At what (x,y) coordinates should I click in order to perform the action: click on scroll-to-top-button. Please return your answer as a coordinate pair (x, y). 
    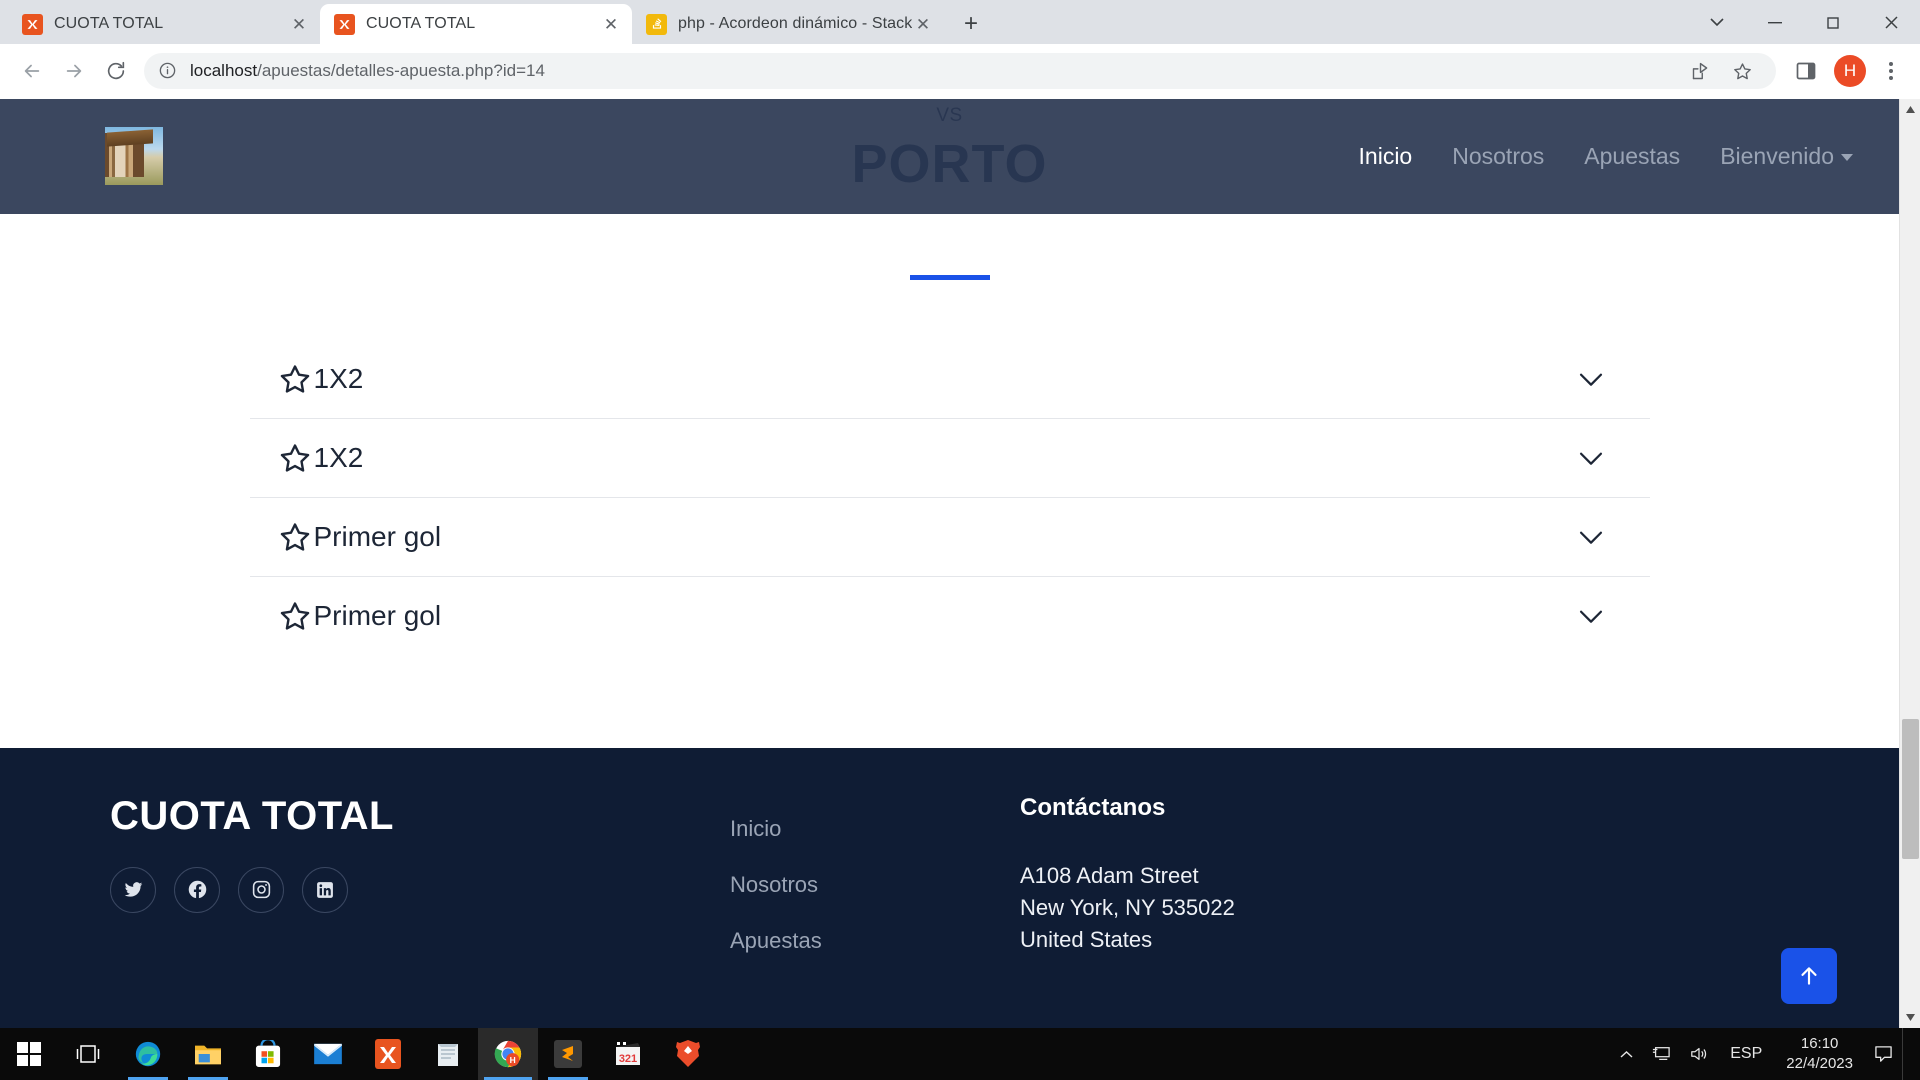
    Looking at the image, I should click on (1809, 975).